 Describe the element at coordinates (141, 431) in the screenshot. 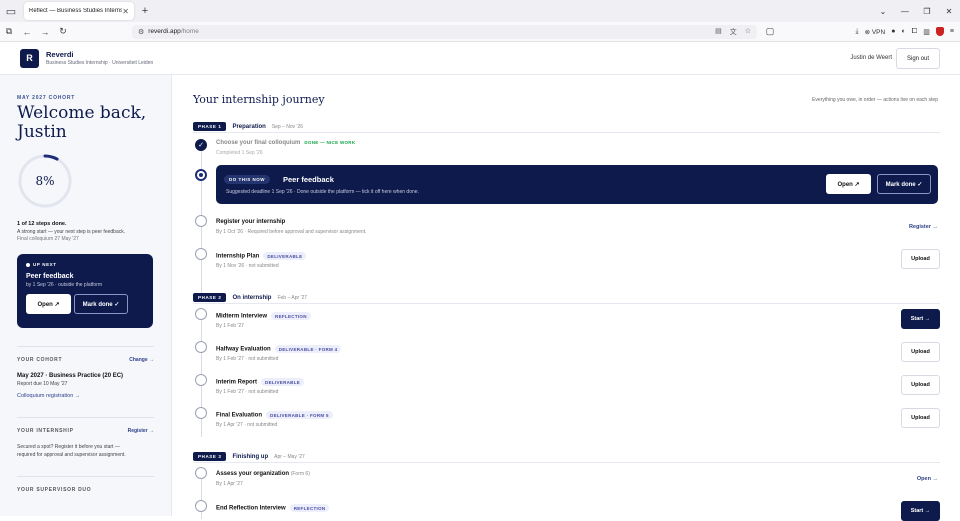

I see `register-internship-link: Register →` at that location.